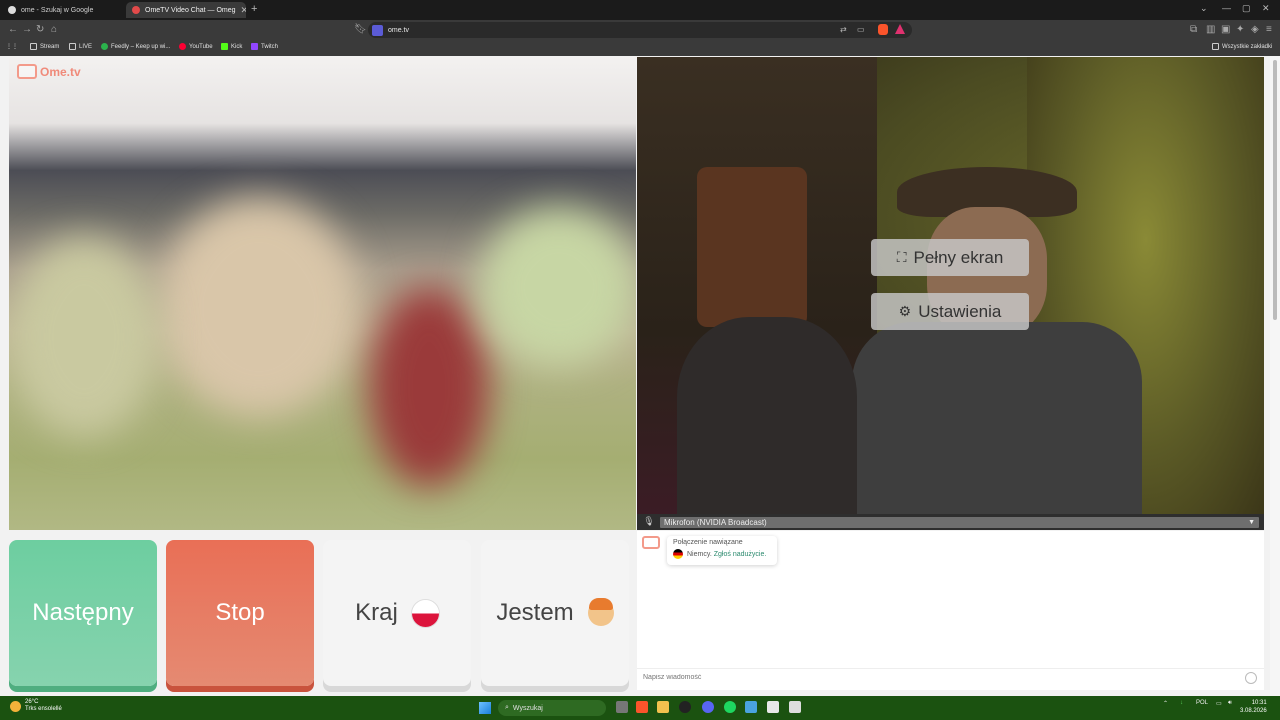 This screenshot has width=1280, height=720. I want to click on next-button: Następny, so click(83, 613).